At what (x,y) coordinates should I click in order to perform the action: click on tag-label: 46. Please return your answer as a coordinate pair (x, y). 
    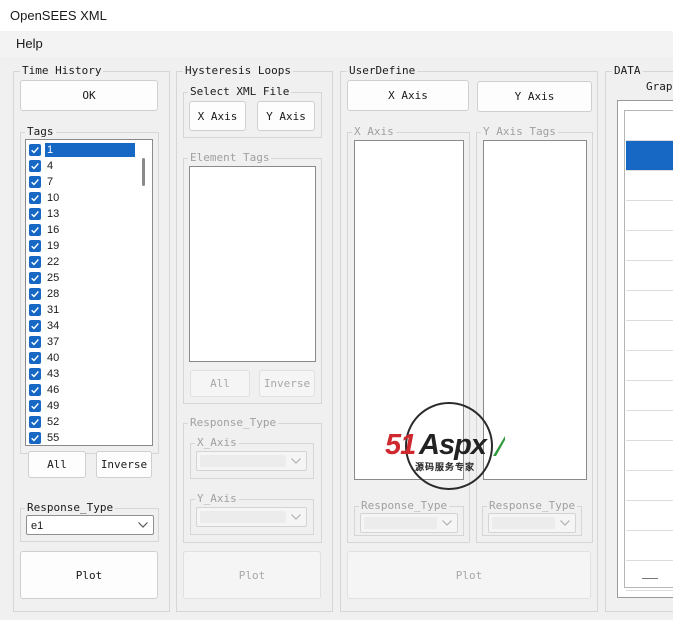
    Looking at the image, I should click on (53, 390).